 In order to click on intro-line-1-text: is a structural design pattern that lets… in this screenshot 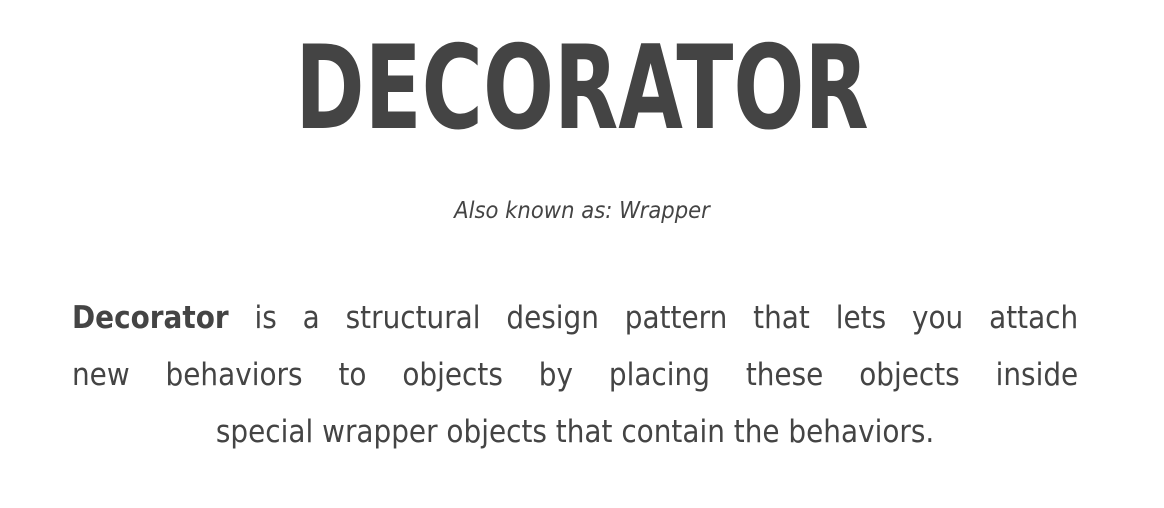, I will do `click(653, 318)`.